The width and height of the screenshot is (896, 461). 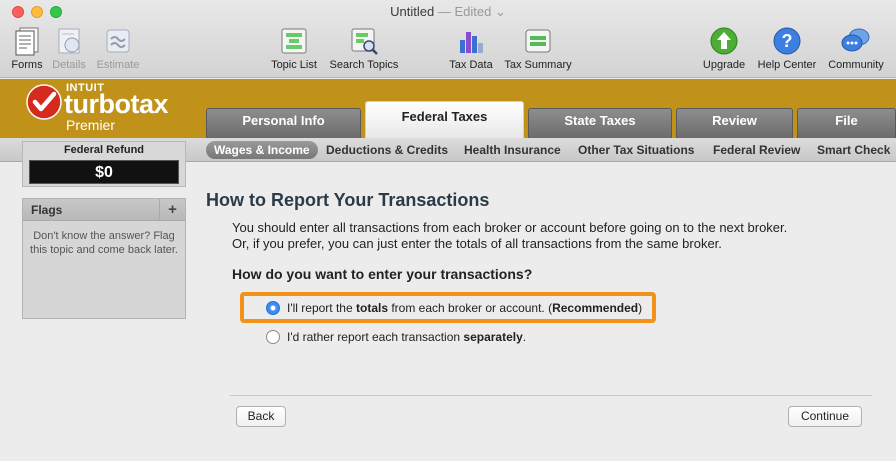 I want to click on upgrade-label: Upgrade, so click(x=724, y=65).